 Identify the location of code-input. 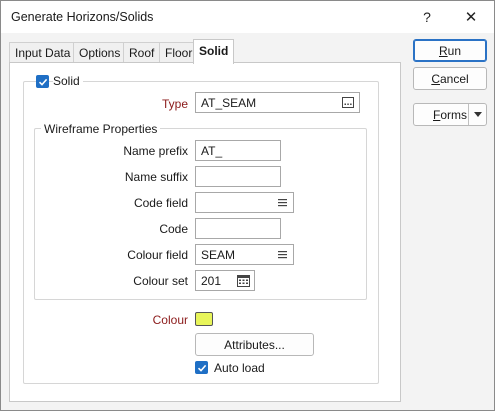
(238, 228).